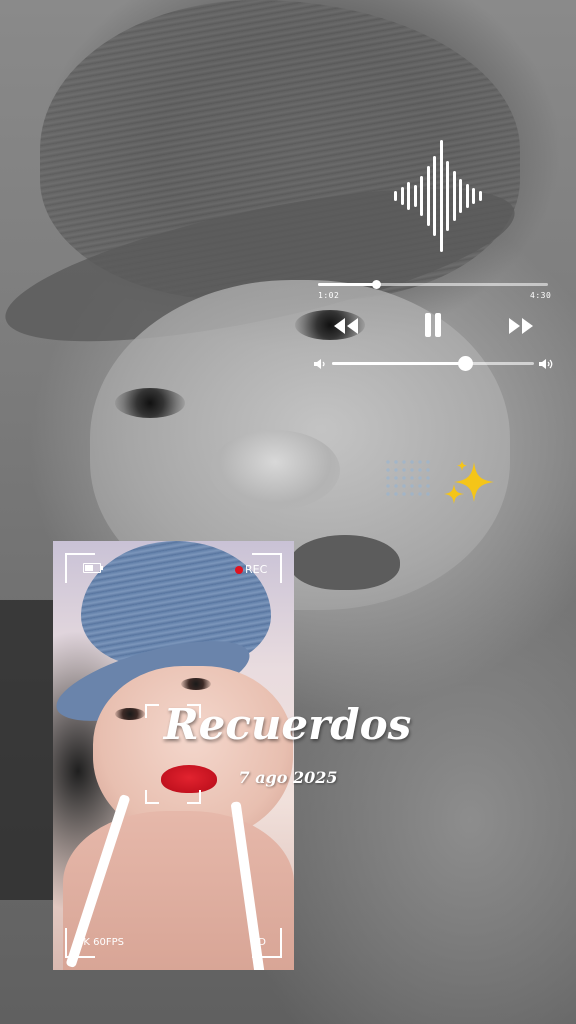 The image size is (576, 1024). What do you see at coordinates (258, 942) in the screenshot?
I see `quality-label: HD` at bounding box center [258, 942].